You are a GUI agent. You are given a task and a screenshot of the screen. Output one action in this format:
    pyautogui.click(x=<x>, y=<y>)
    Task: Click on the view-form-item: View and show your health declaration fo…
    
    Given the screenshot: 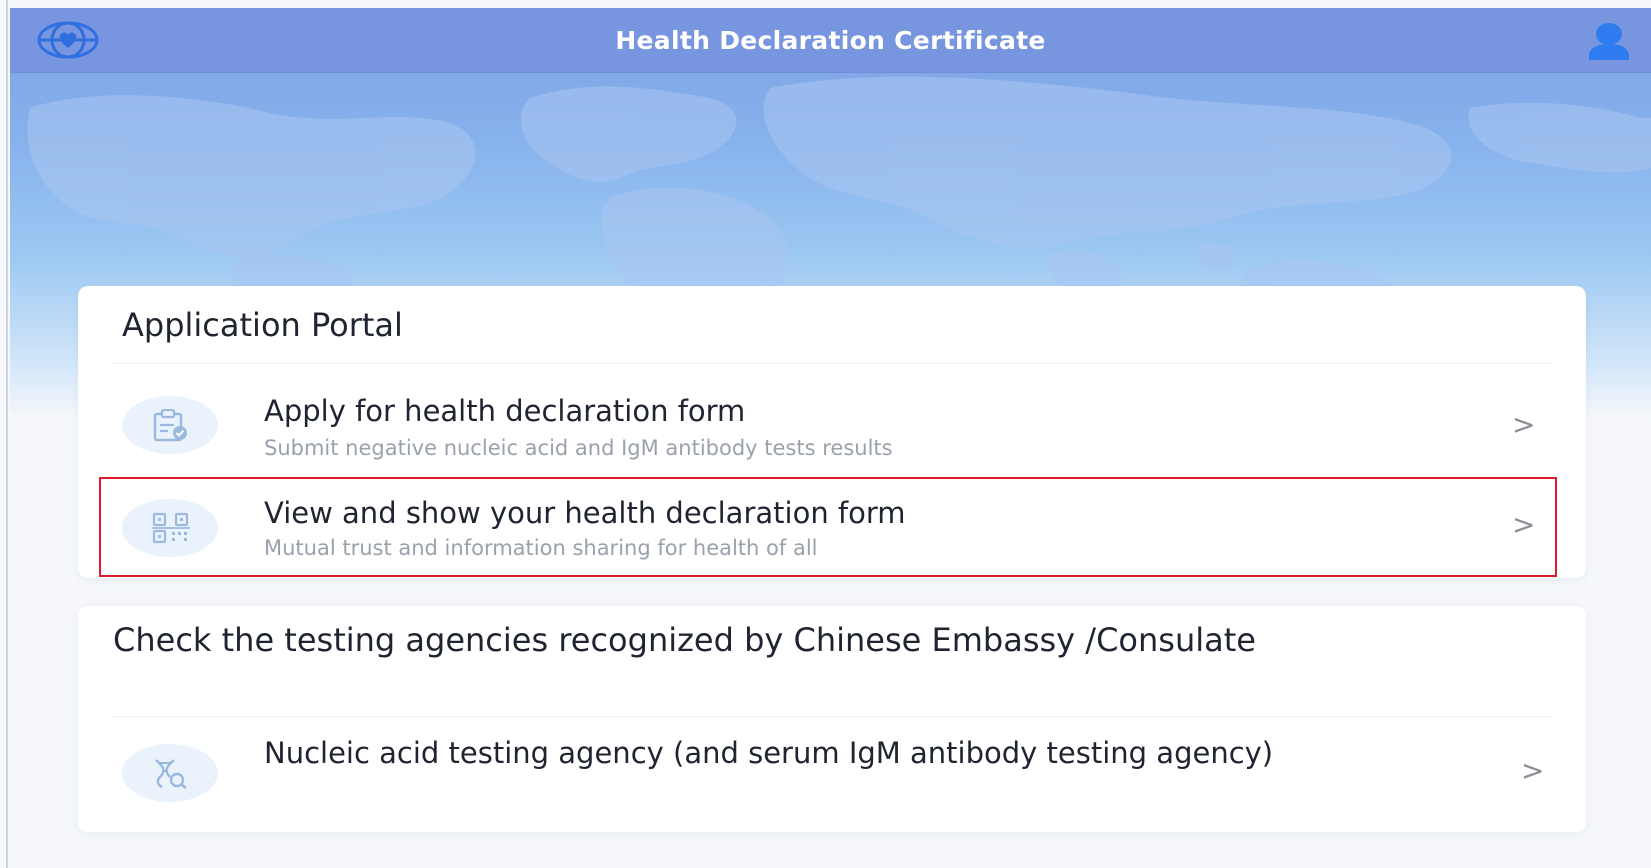 What is the action you would take?
    pyautogui.click(x=832, y=529)
    